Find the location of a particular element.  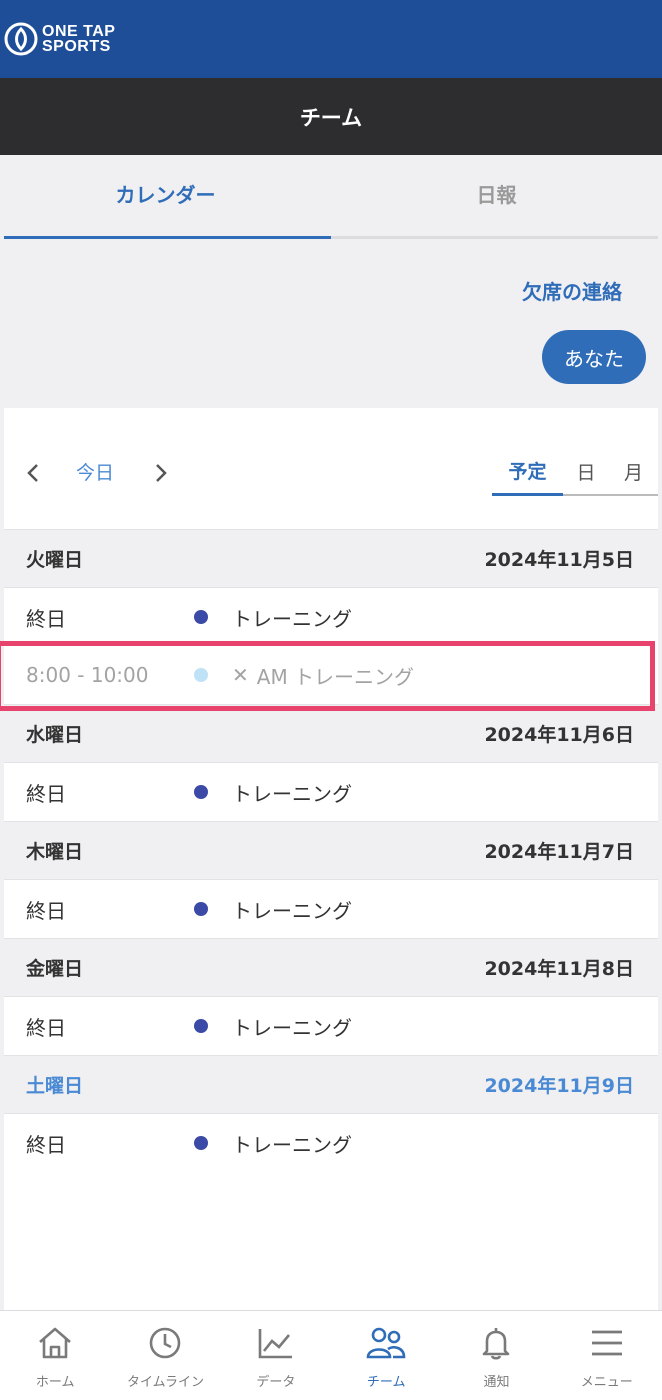

bottom-nav: ホーム タイムライン データ チーム 通知 メニュー is located at coordinates (331, 1355).